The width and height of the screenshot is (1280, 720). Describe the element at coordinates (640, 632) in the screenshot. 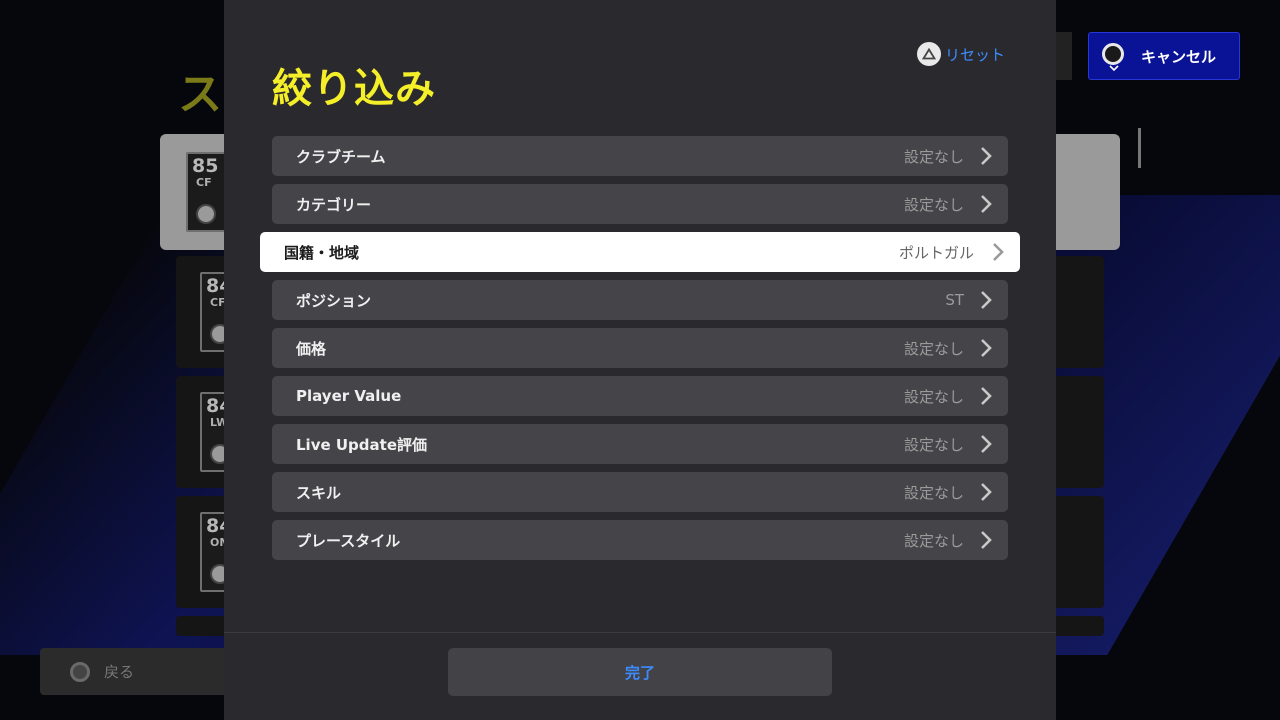

I see `footer-divider` at that location.